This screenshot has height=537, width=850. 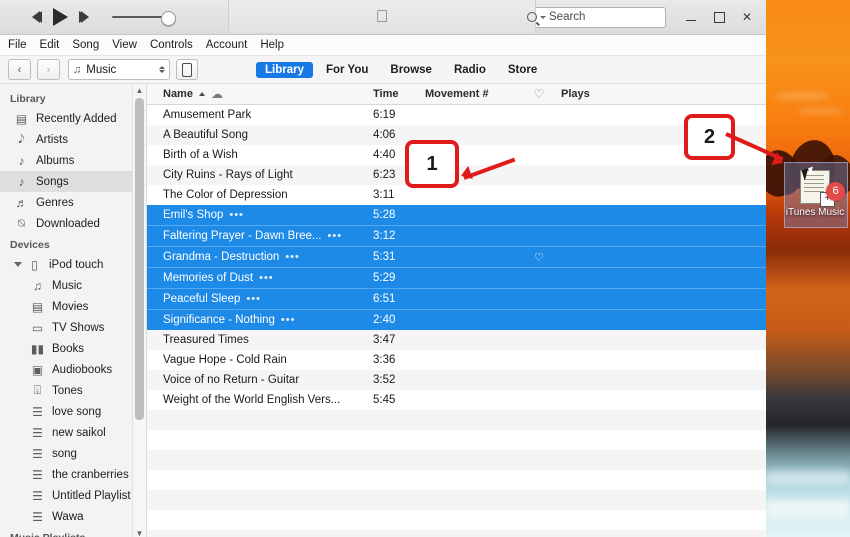 I want to click on table-row: Voice of no Return - Guitar 3:52, so click(x=456, y=380).